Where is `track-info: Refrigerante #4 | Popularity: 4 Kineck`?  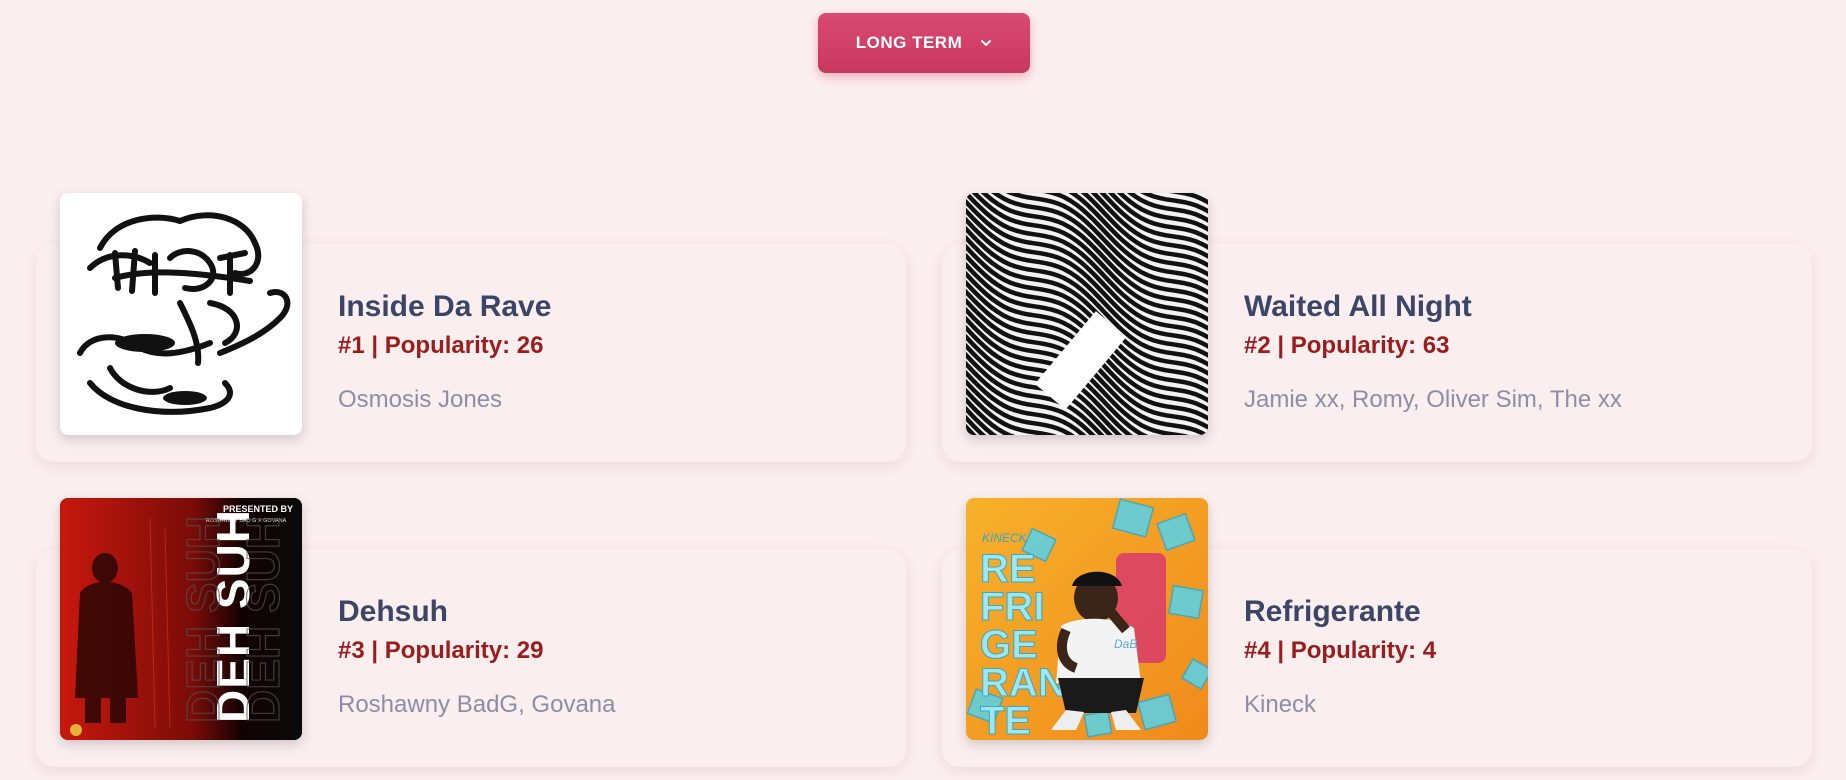
track-info: Refrigerante #4 | Popularity: 4 Kineck is located at coordinates (1340, 657).